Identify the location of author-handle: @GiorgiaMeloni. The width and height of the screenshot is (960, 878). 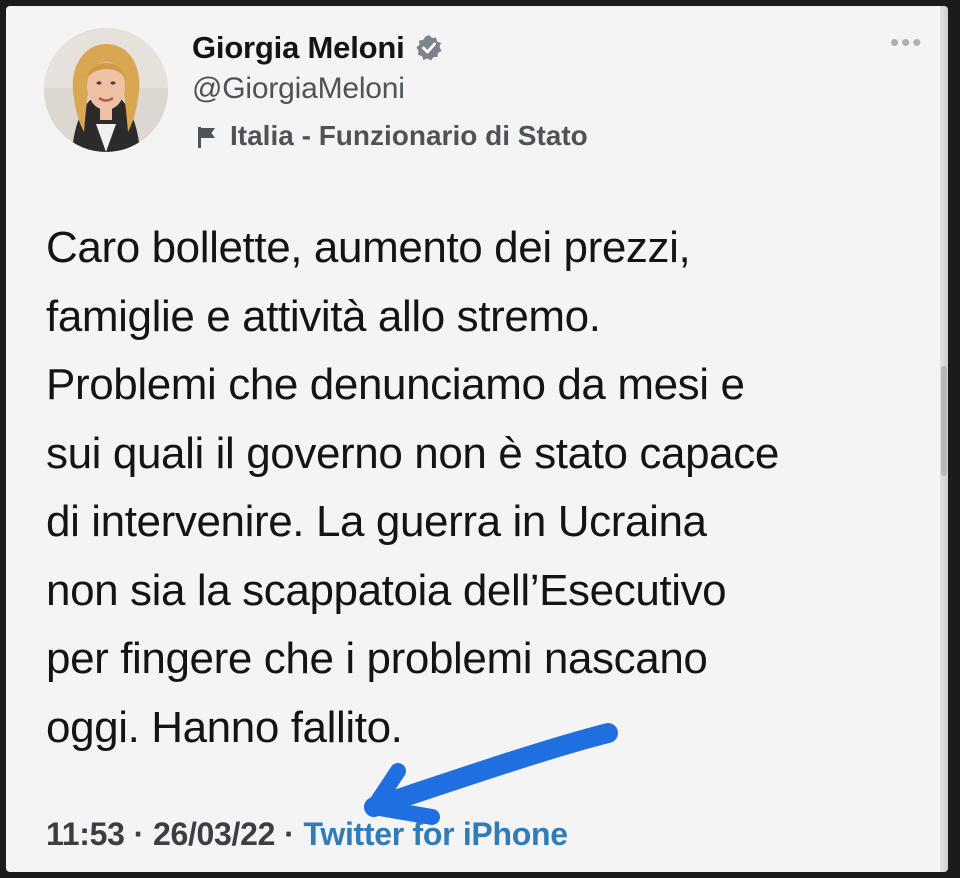
(298, 89).